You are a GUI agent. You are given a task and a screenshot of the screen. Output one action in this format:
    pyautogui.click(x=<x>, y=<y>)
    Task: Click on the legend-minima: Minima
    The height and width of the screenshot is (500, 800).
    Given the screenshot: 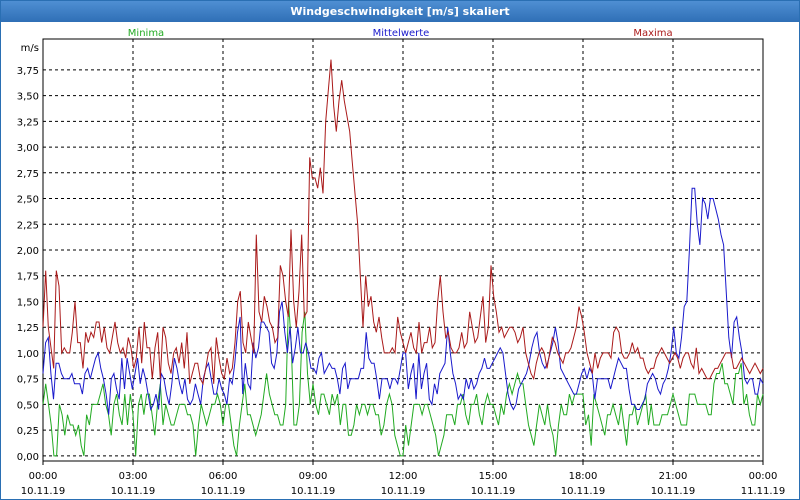 What is the action you would take?
    pyautogui.click(x=146, y=33)
    